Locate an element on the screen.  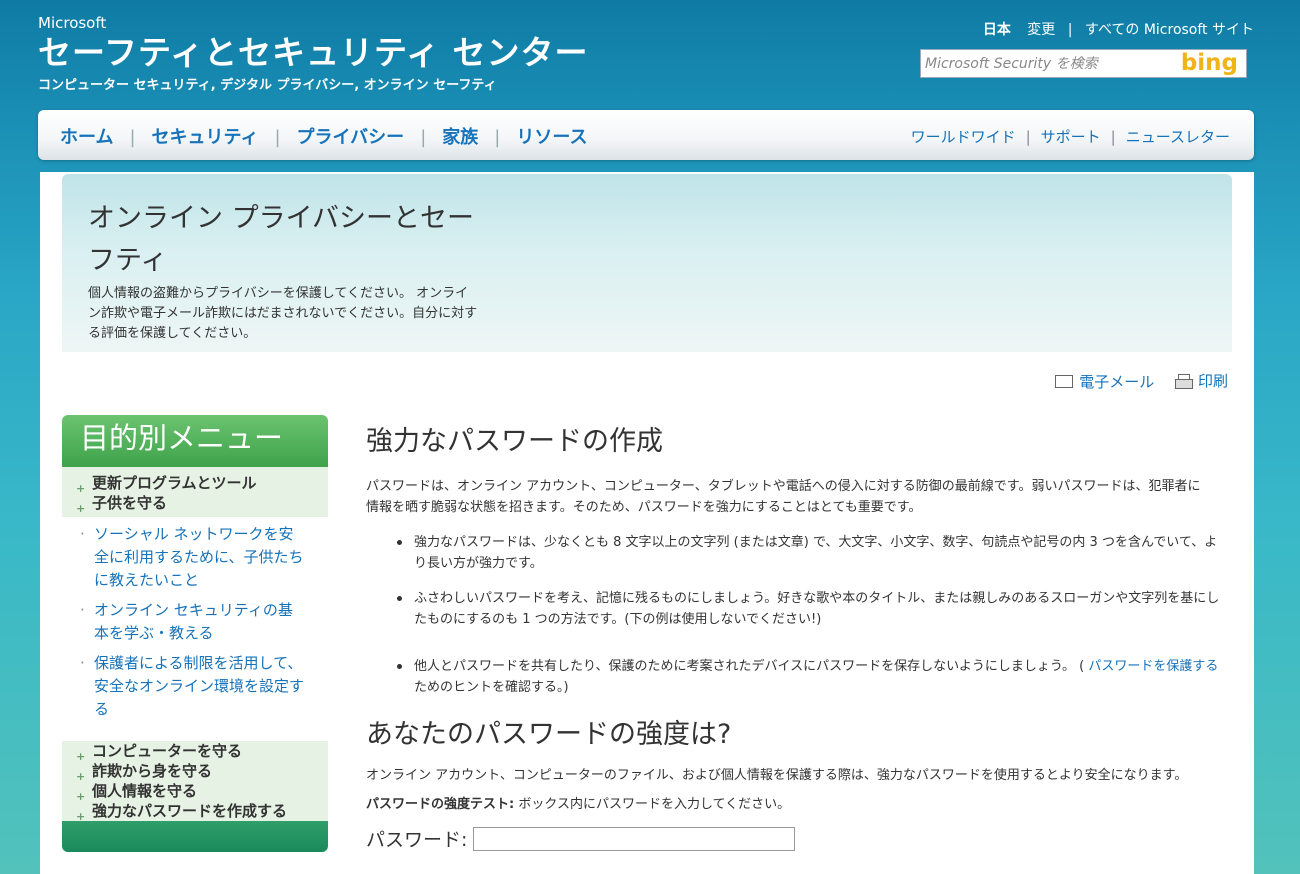
strength-test-label: パスワードの強度テスト: is located at coordinates (440, 804).